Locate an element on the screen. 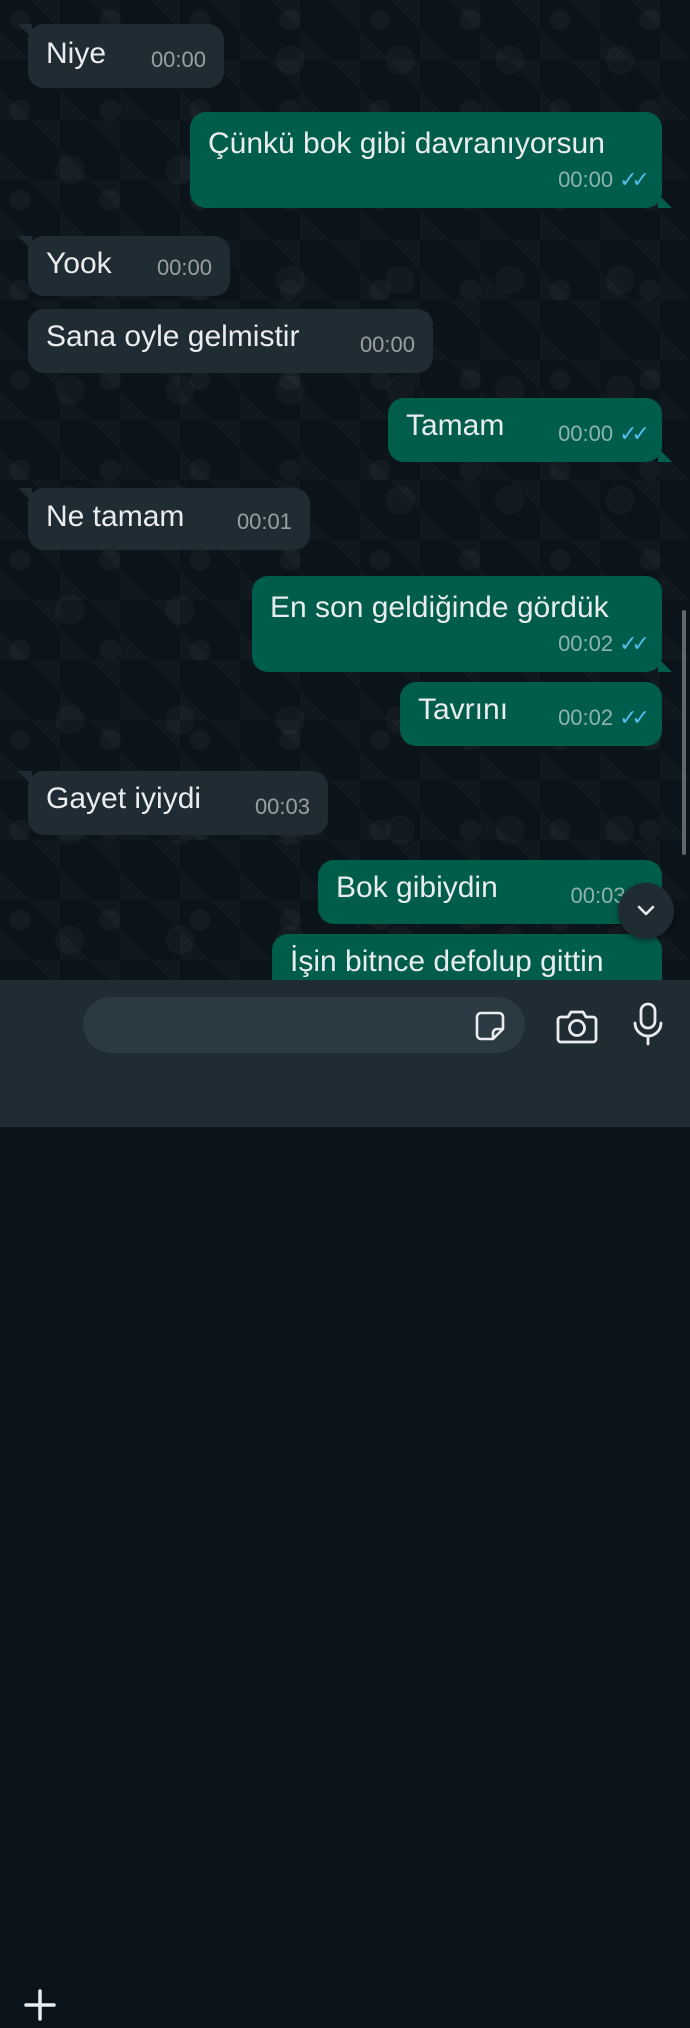 The height and width of the screenshot is (2028, 690). message-bubble-incoming: Ne tamam 00:01 is located at coordinates (164, 519).